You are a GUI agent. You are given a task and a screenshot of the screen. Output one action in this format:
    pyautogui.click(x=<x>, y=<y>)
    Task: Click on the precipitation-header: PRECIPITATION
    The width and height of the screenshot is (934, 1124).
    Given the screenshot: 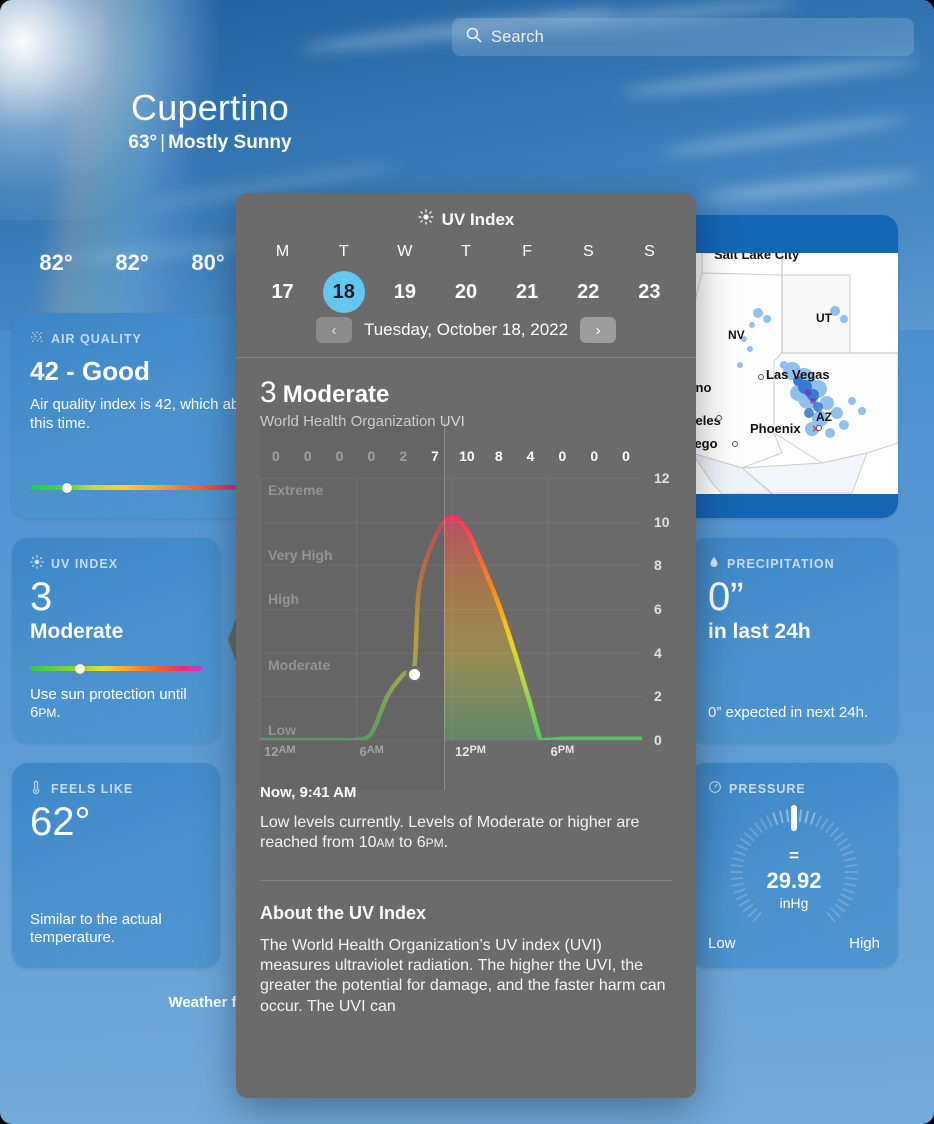 What is the action you would take?
    pyautogui.click(x=794, y=563)
    